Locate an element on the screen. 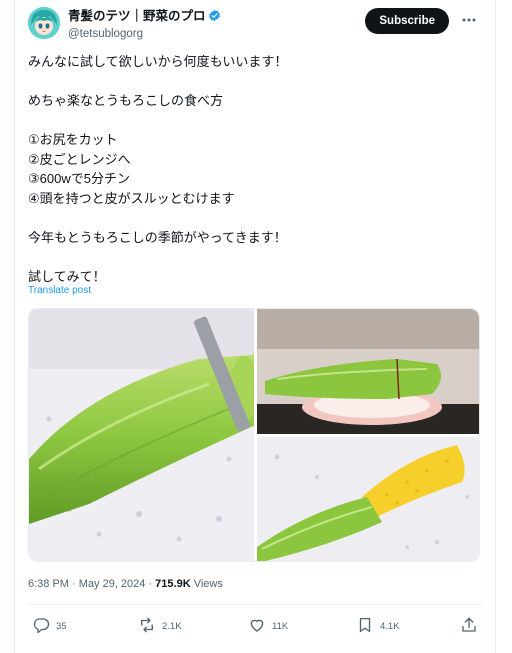 The image size is (512, 653). action-bar: 35 2.1K 11K 4.1K is located at coordinates (255, 626).